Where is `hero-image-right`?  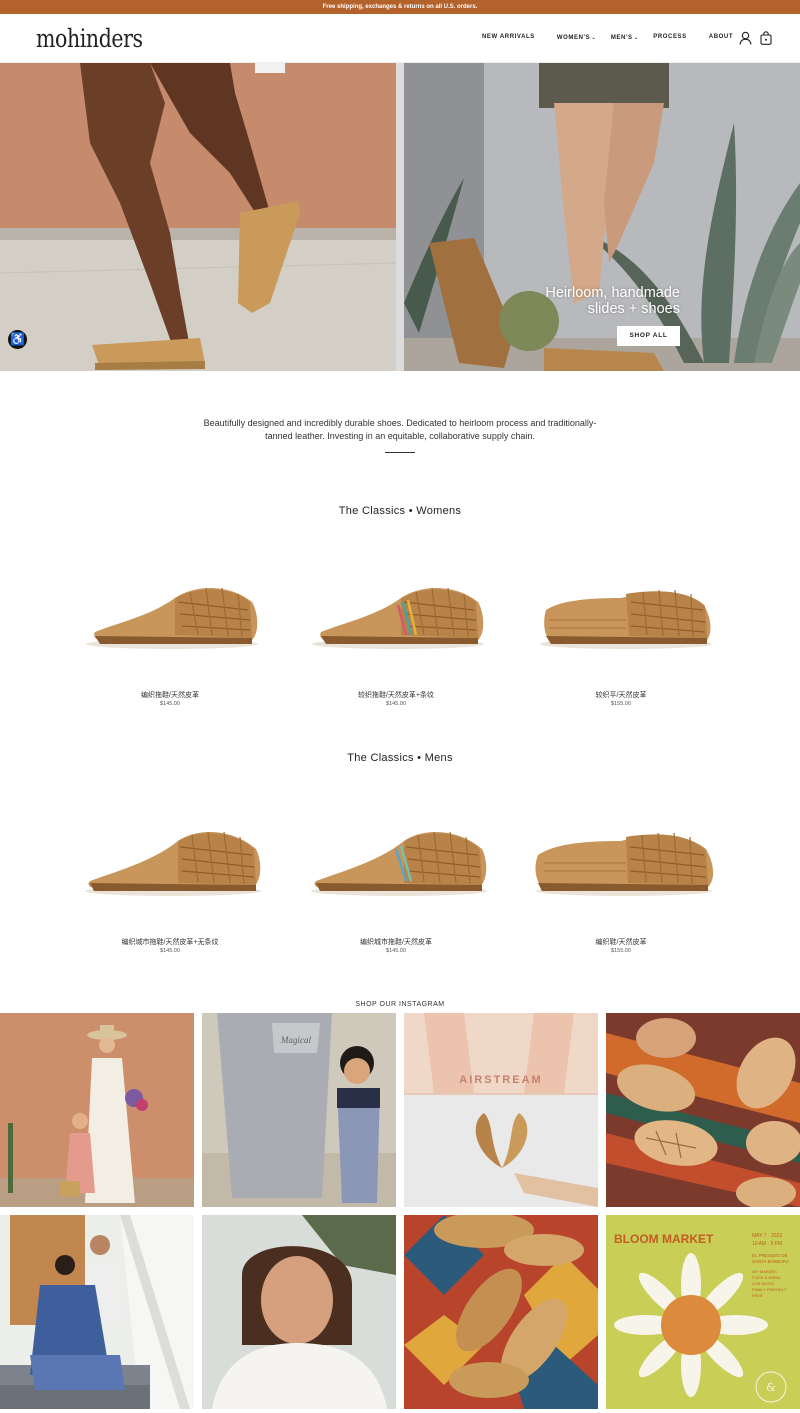
hero-image-right is located at coordinates (602, 217).